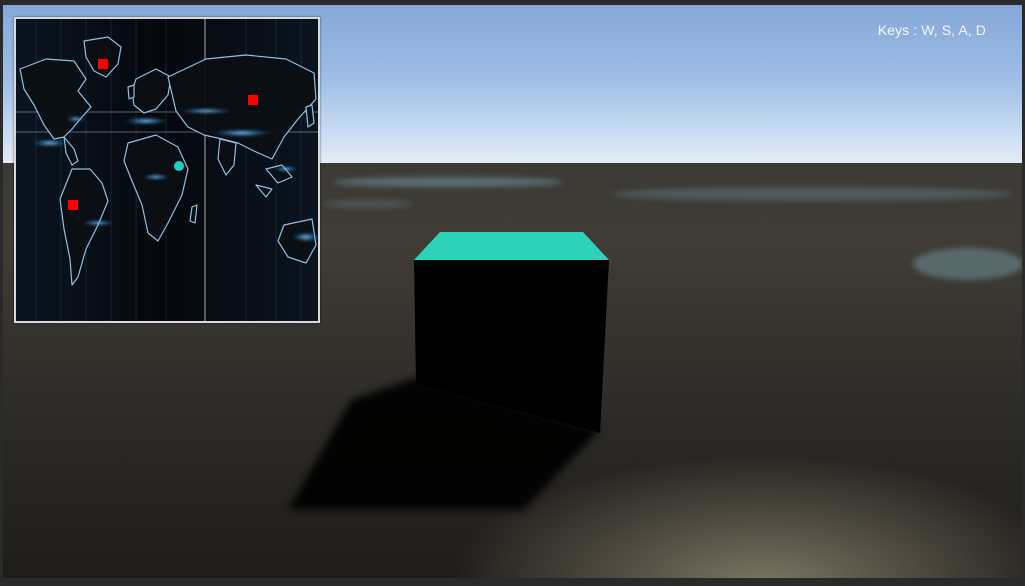 The image size is (1025, 586). Describe the element at coordinates (931, 30) in the screenshot. I see `controls-hint: Keys : W, S, A, D` at that location.